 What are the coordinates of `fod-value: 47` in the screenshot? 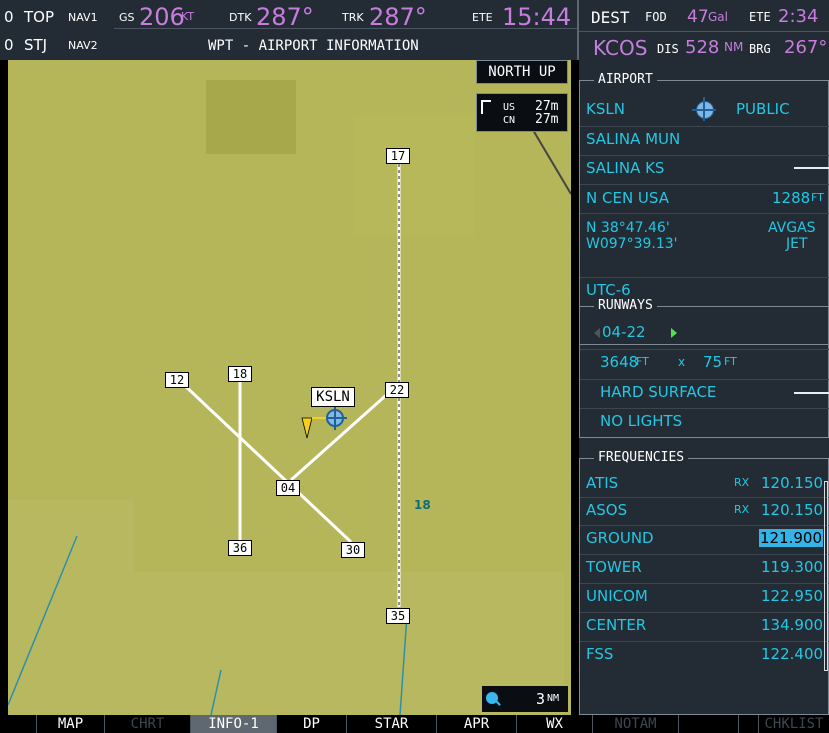 It's located at (698, 17).